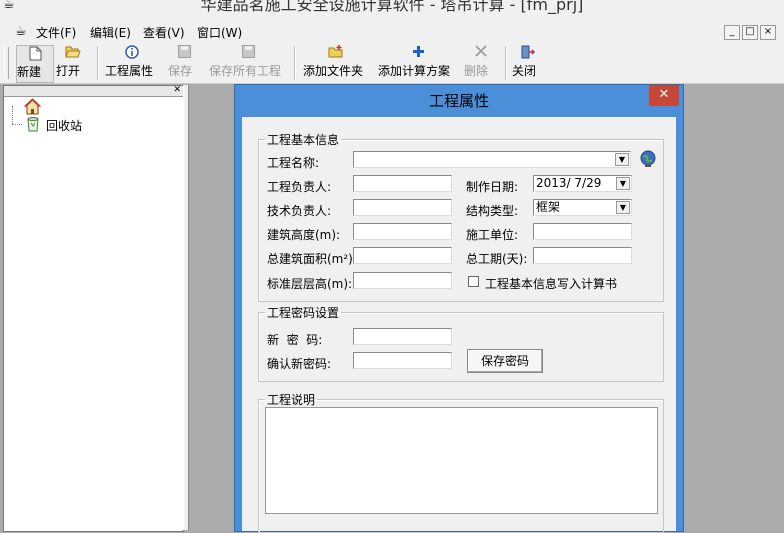  What do you see at coordinates (402, 231) in the screenshot?
I see `building-height-input` at bounding box center [402, 231].